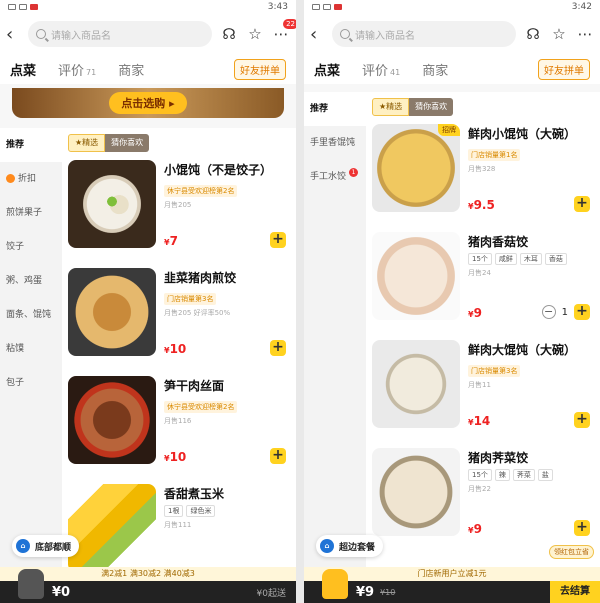 The width and height of the screenshot is (600, 603). What do you see at coordinates (581, 7) in the screenshot?
I see `status-time: 3:42` at bounding box center [581, 7].